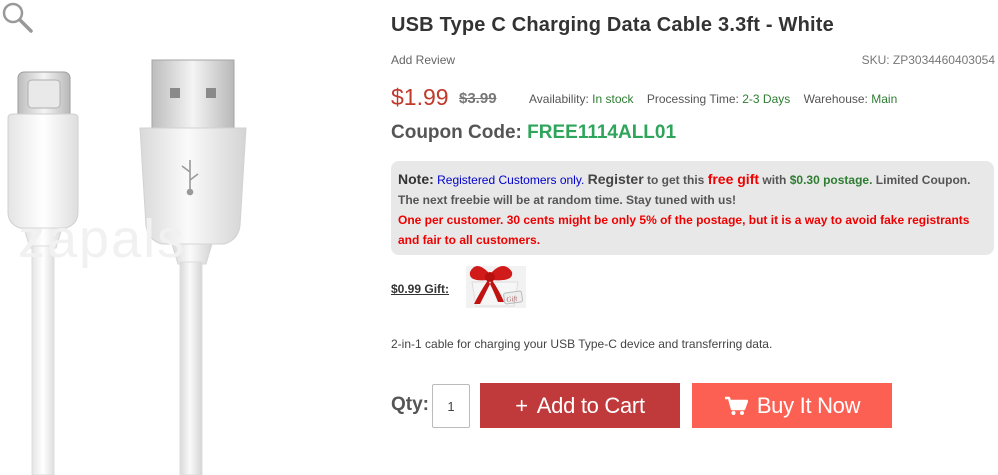  What do you see at coordinates (616, 179) in the screenshot?
I see `register-link: Register` at bounding box center [616, 179].